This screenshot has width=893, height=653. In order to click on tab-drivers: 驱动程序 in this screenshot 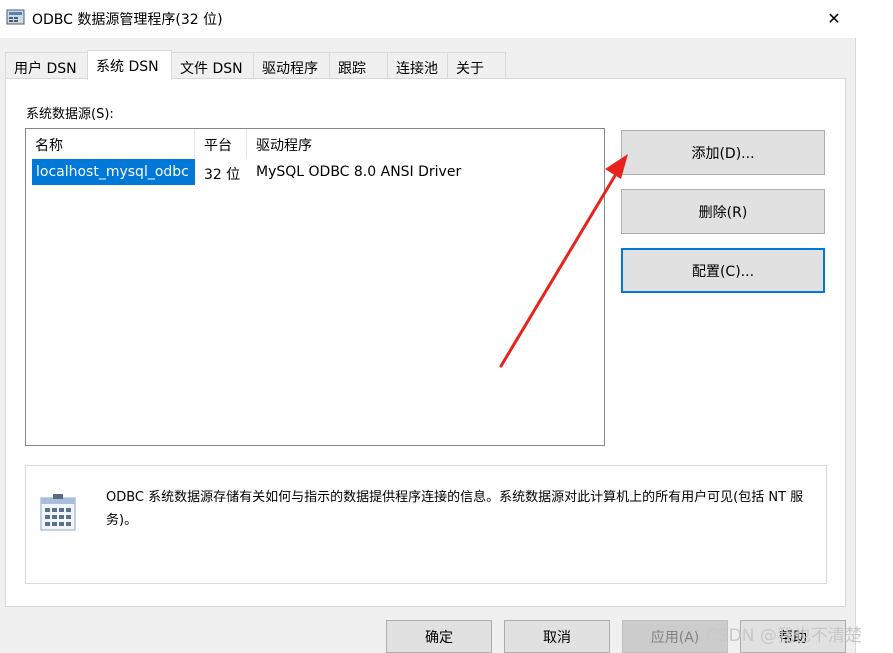, I will do `click(291, 65)`.